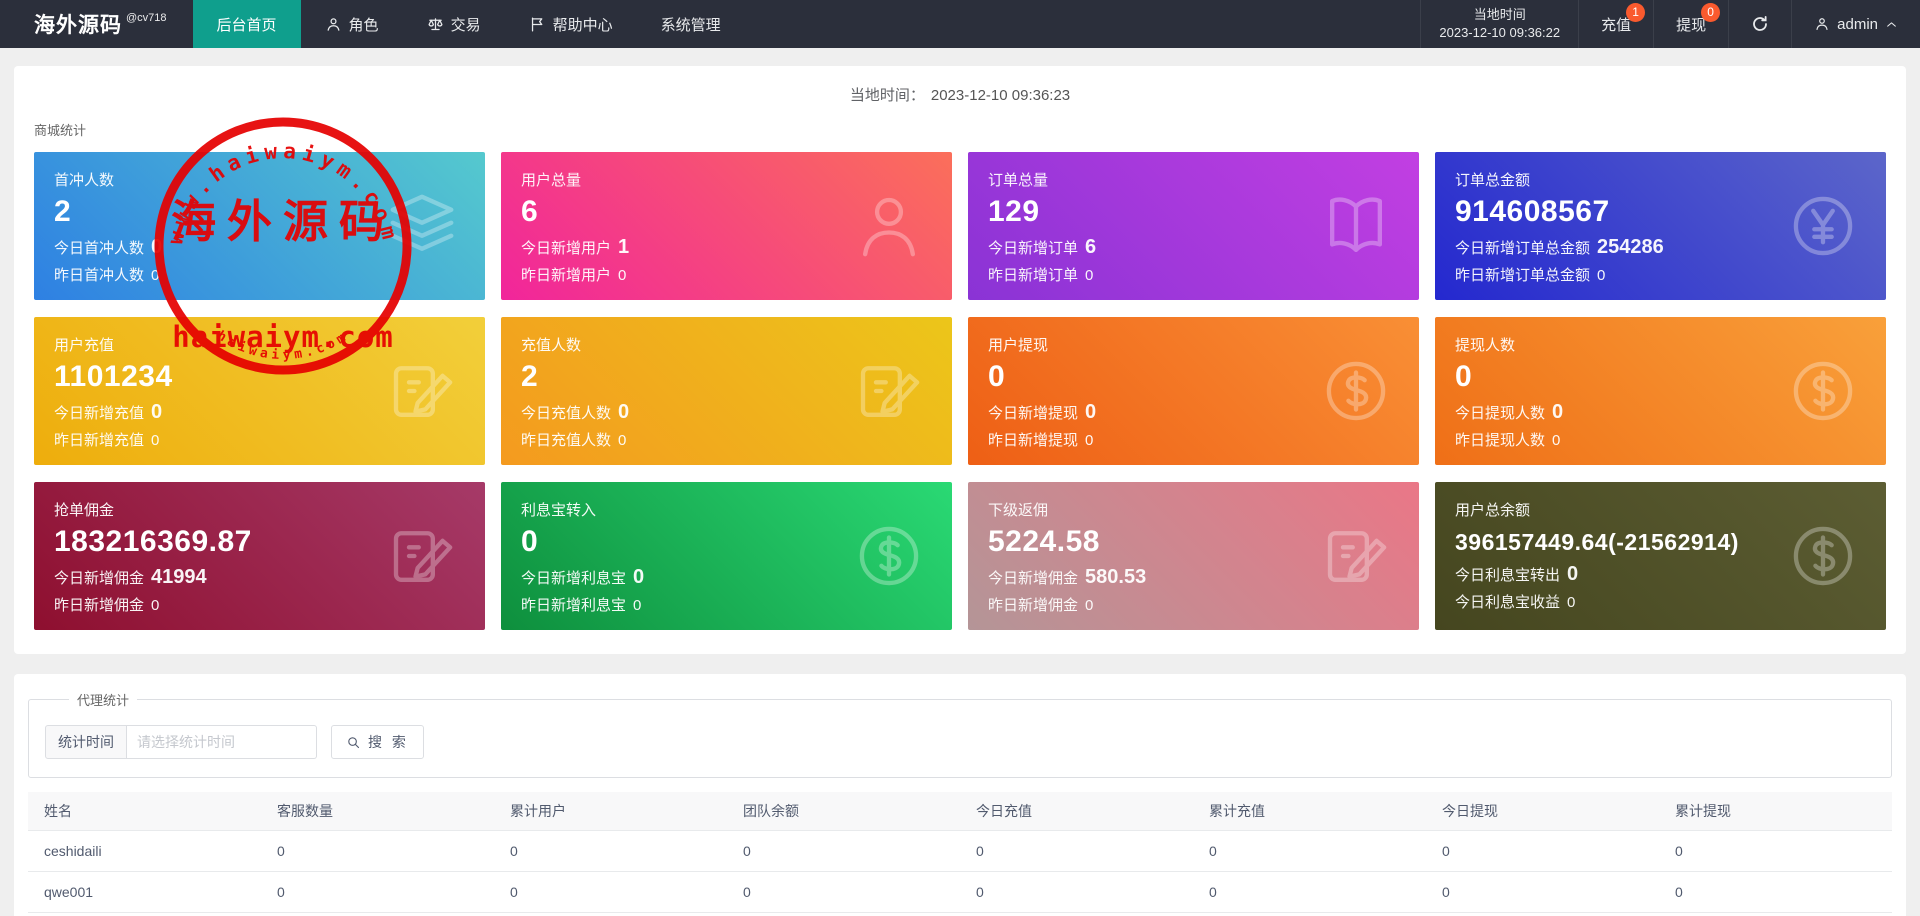  What do you see at coordinates (1500, 413) in the screenshot?
I see `stat-today-label: 今日提现人数` at bounding box center [1500, 413].